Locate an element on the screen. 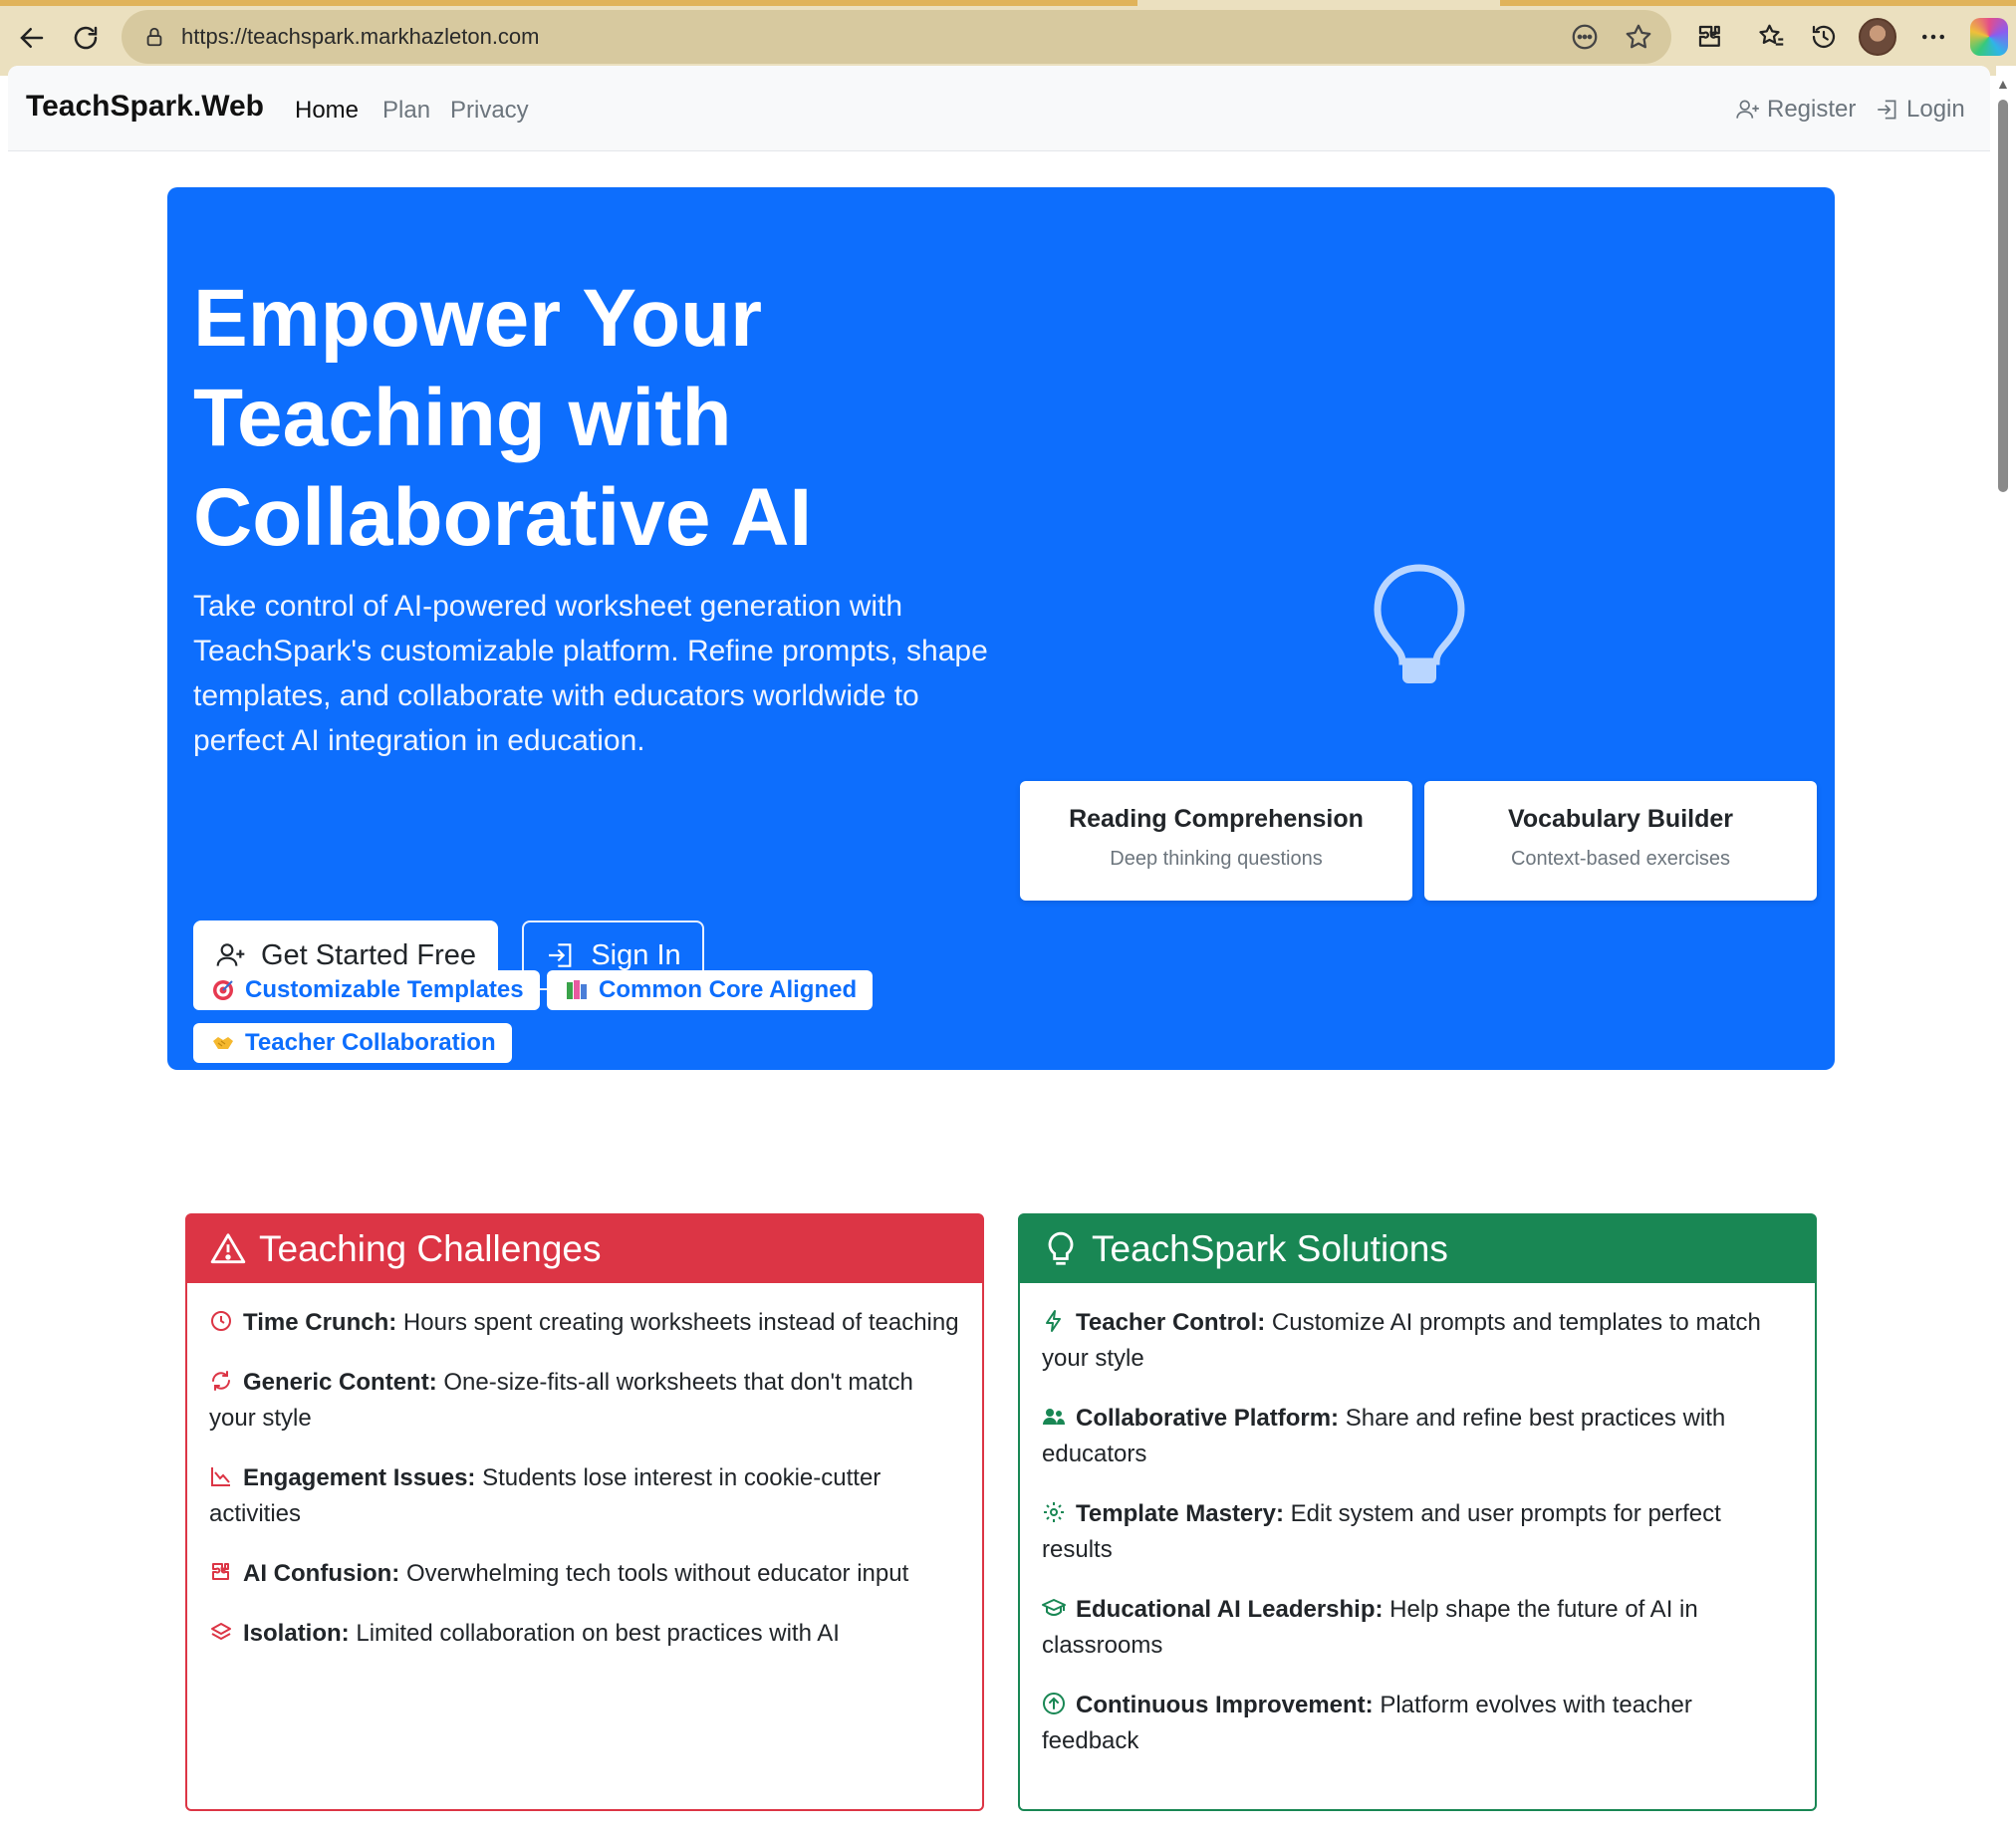  register-label: Register is located at coordinates (1812, 109).